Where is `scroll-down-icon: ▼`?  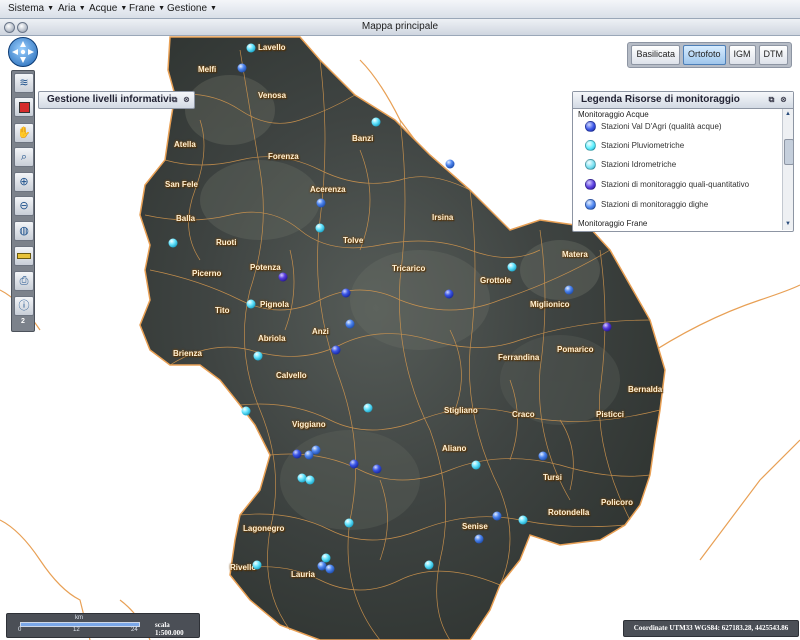
scroll-down-icon: ▼ is located at coordinates (788, 224).